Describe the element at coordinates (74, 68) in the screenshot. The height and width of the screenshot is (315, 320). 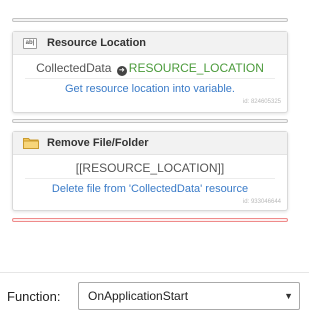
I see `source-resource: CollectedData` at that location.